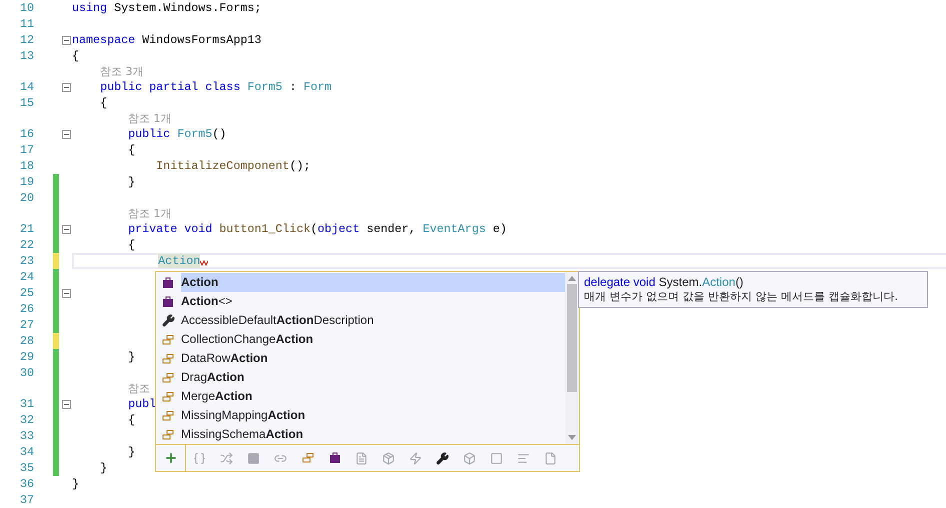 This screenshot has width=946, height=508. What do you see at coordinates (550, 458) in the screenshot?
I see `page-icon` at bounding box center [550, 458].